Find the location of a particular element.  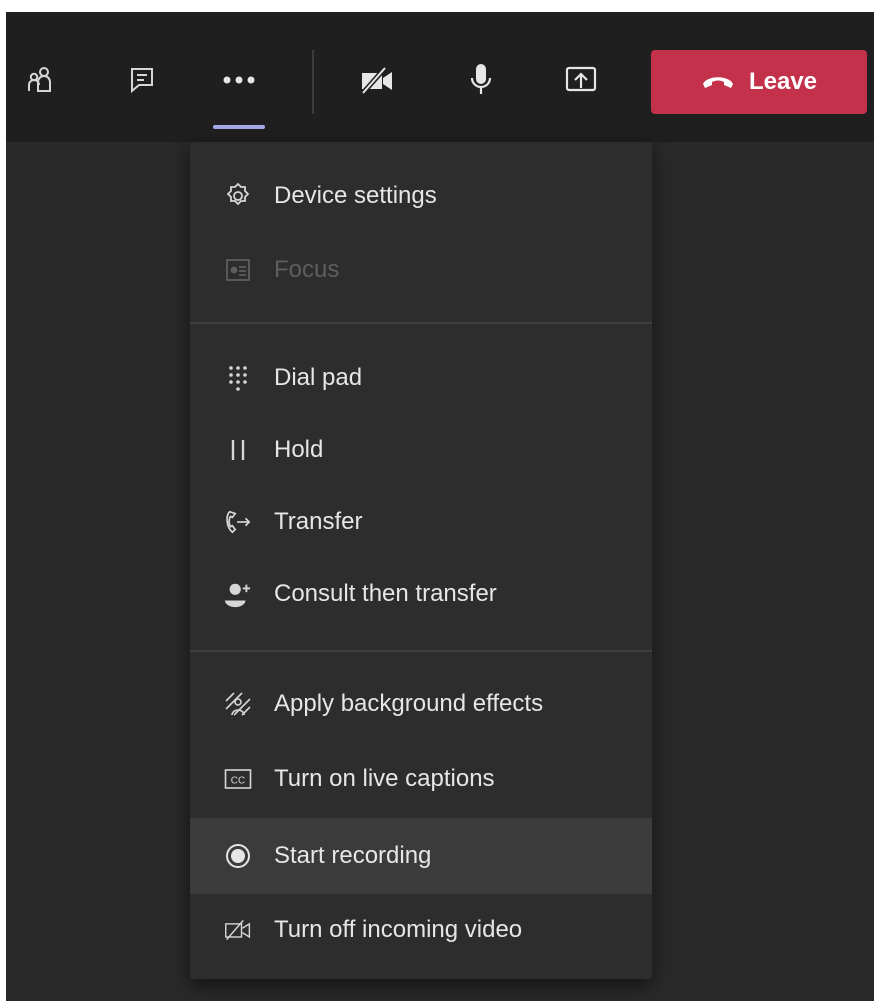

active-tab-indicator is located at coordinates (239, 127).